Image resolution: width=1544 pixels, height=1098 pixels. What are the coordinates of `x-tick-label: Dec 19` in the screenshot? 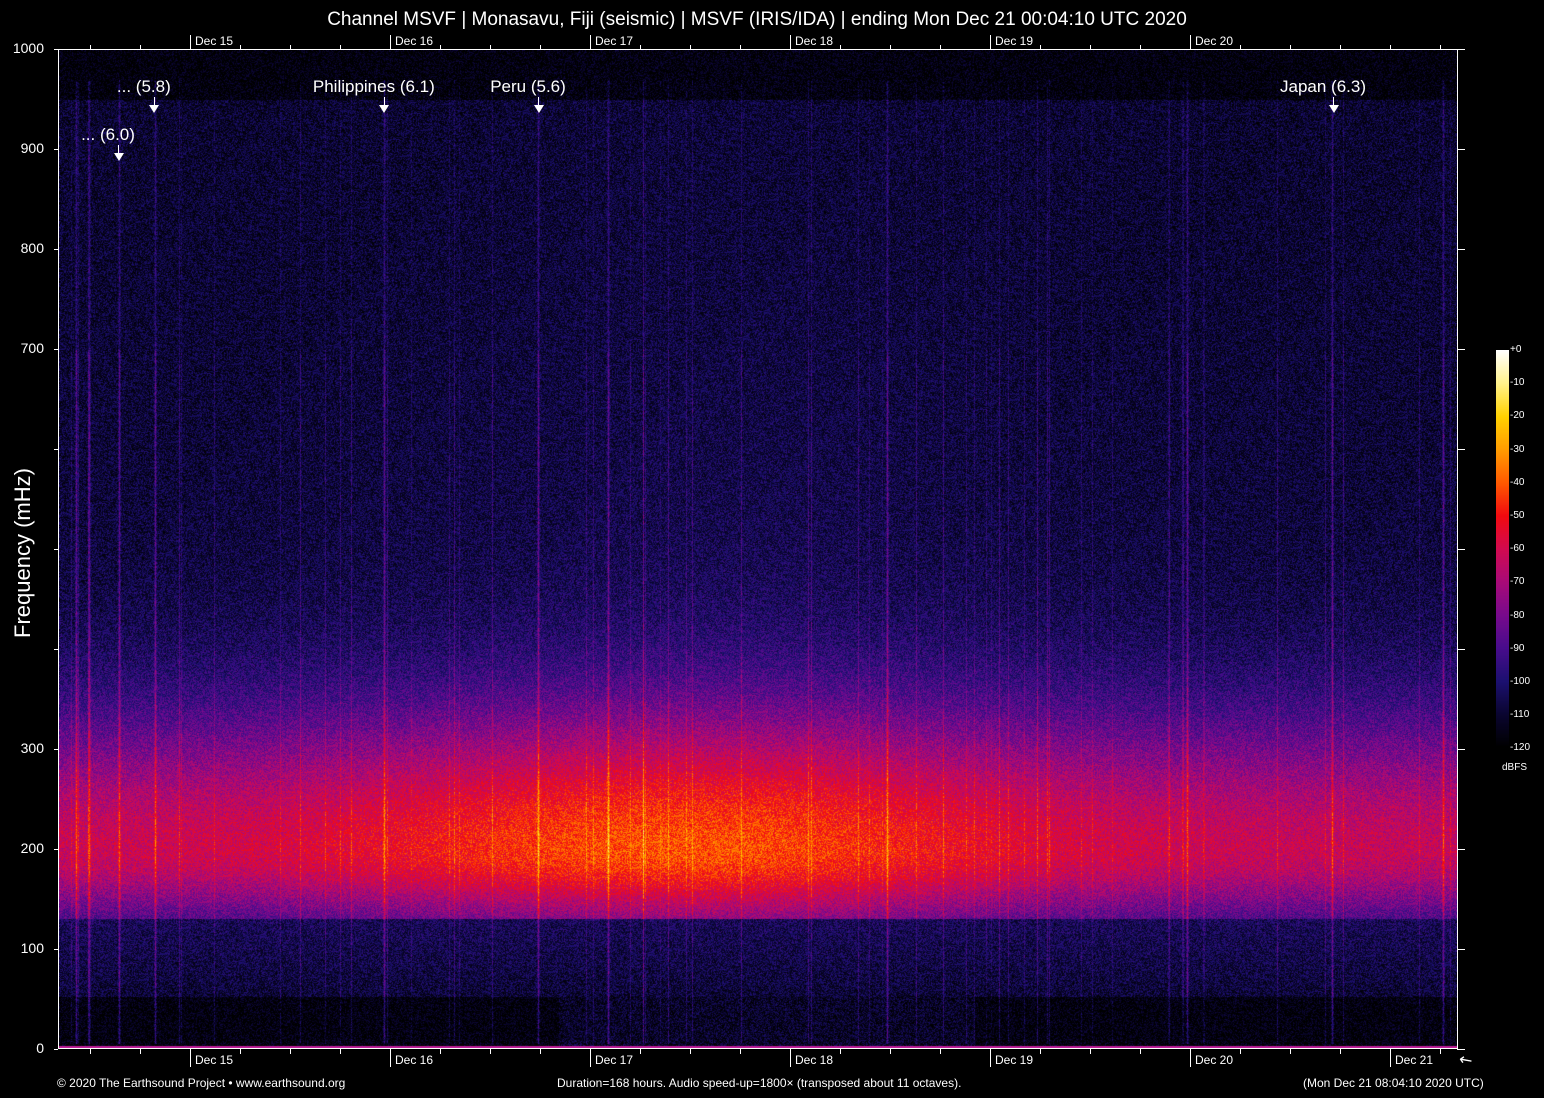 It's located at (1014, 1060).